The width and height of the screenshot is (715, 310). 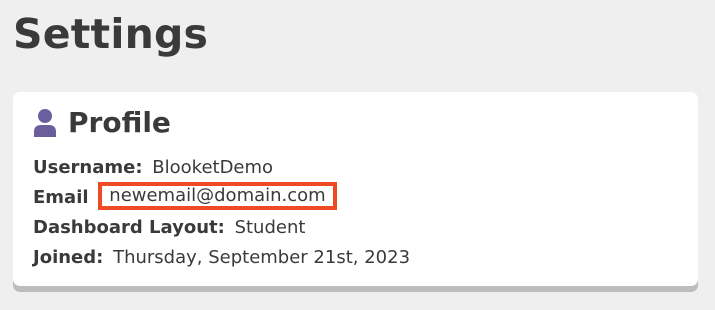 What do you see at coordinates (45, 123) in the screenshot?
I see `user-icon` at bounding box center [45, 123].